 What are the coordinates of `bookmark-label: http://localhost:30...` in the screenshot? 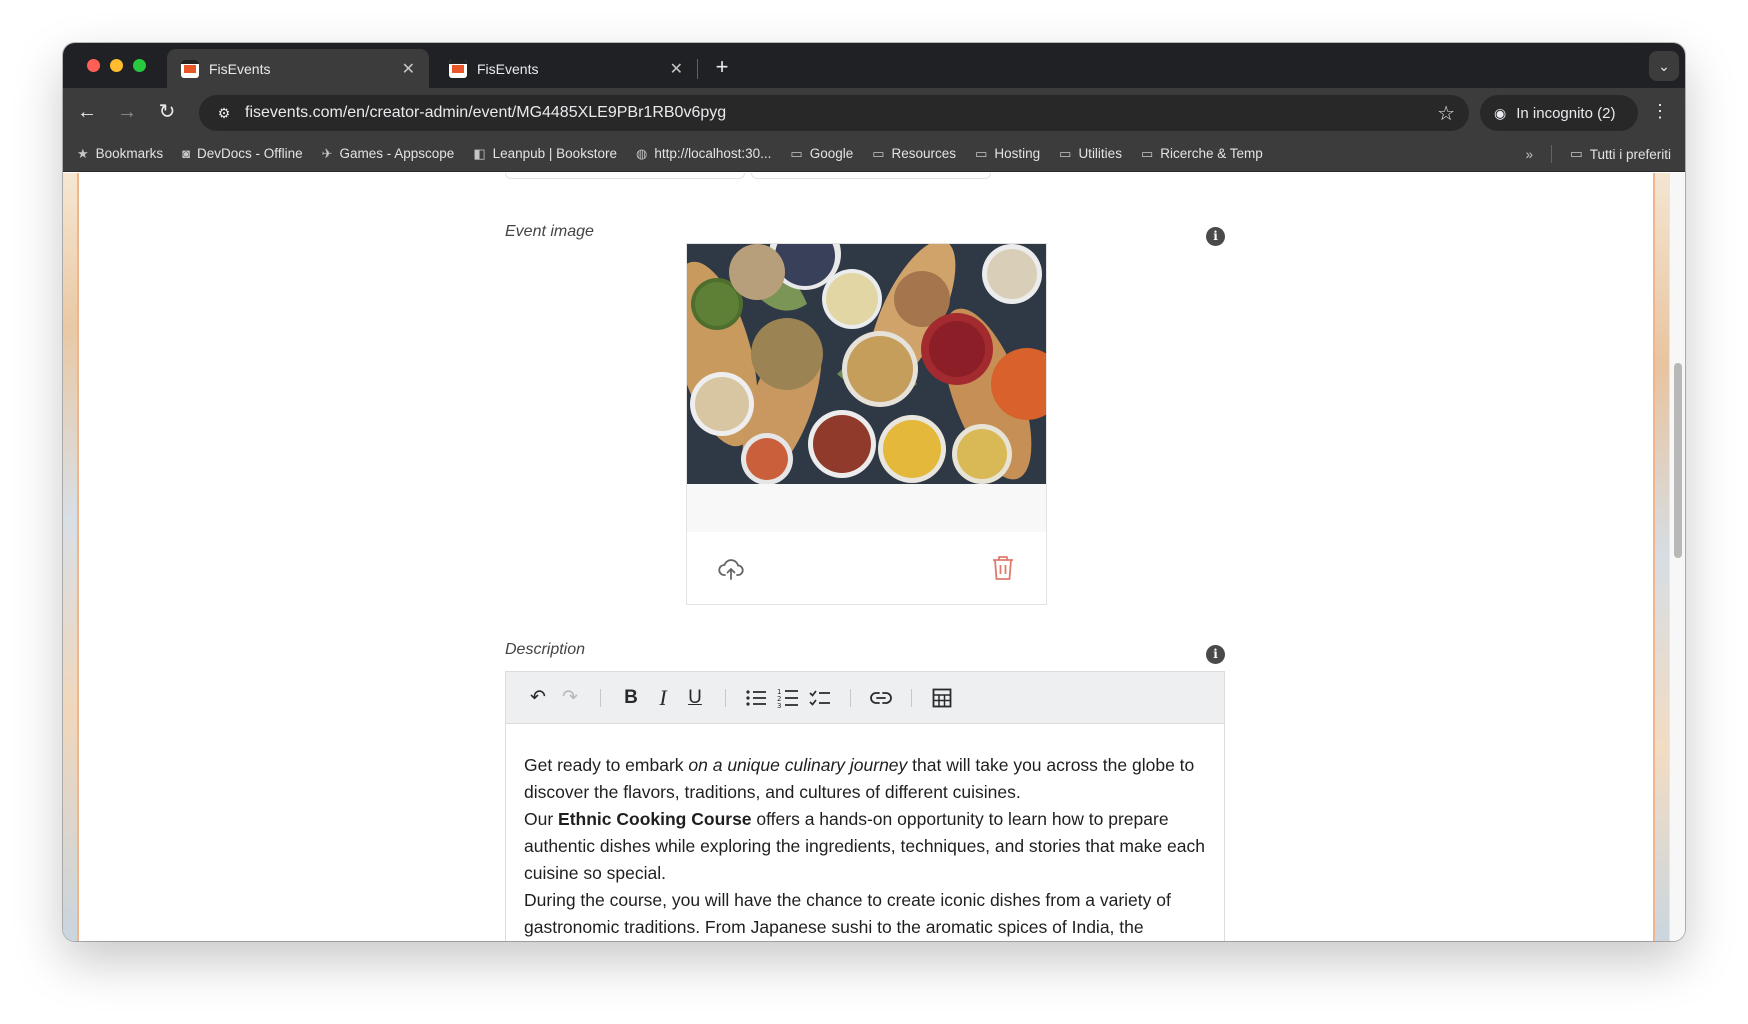 It's located at (713, 153).